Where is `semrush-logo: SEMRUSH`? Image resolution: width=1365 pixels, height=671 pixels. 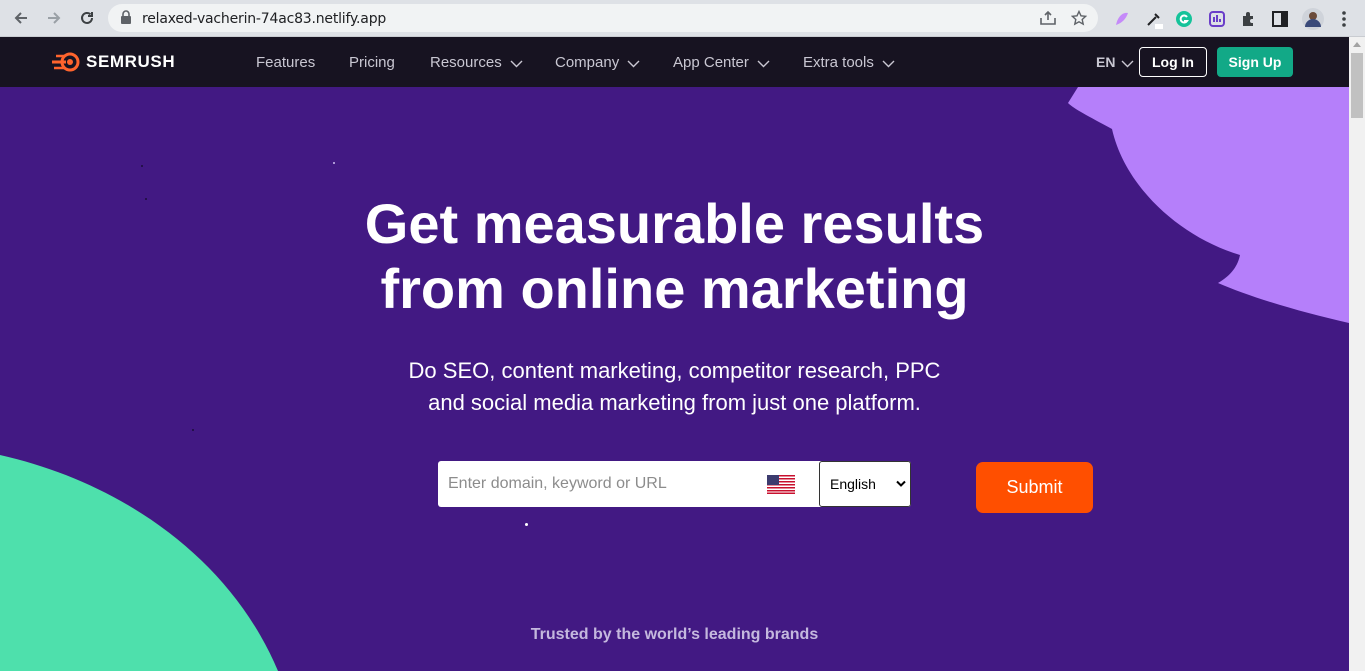
semrush-logo: SEMRUSH is located at coordinates (112, 62).